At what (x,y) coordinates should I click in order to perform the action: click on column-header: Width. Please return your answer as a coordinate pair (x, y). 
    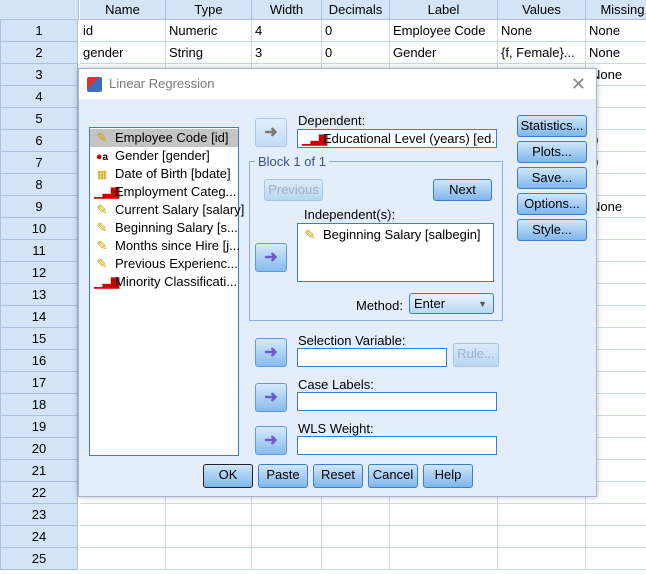
    Looking at the image, I should click on (287, 10).